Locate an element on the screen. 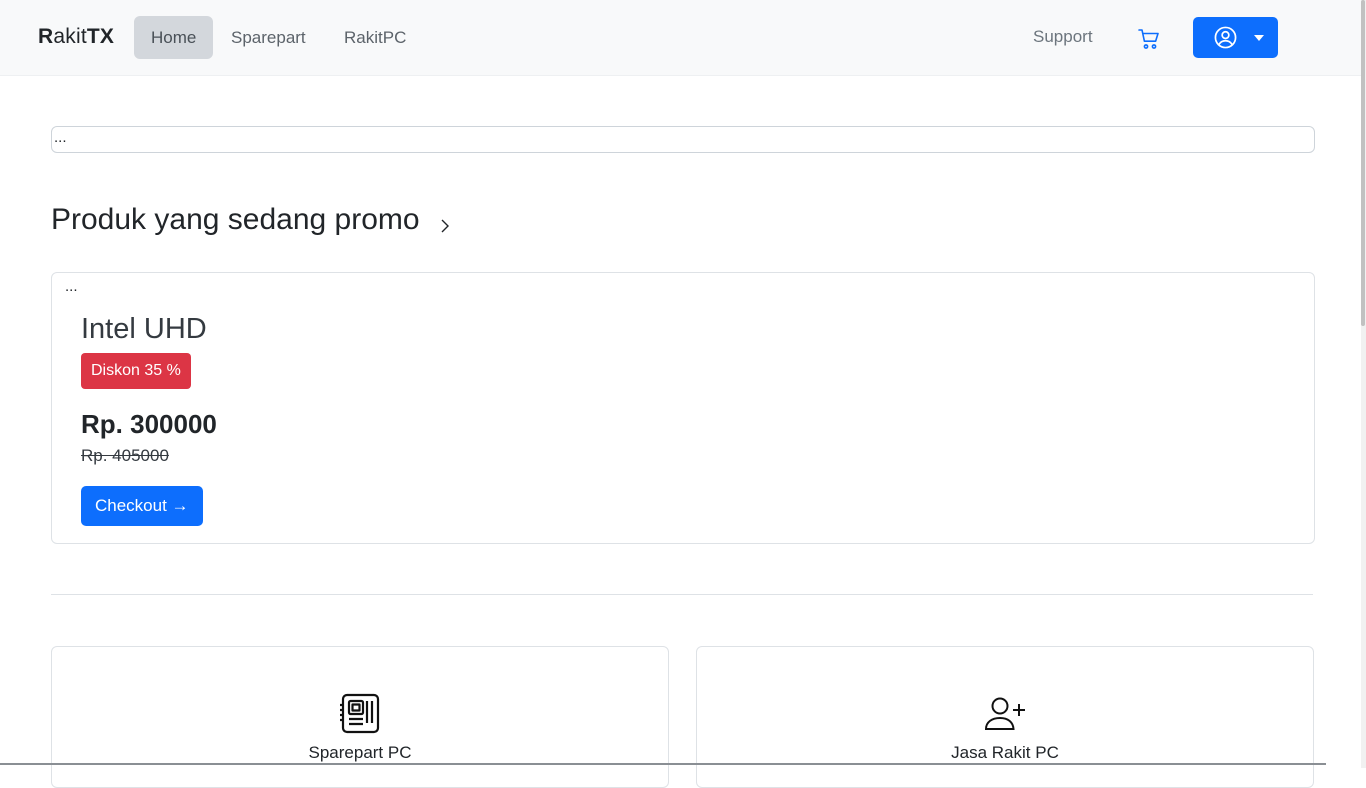 This screenshot has width=1366, height=788. person-plus-icon is located at coordinates (1004, 713).